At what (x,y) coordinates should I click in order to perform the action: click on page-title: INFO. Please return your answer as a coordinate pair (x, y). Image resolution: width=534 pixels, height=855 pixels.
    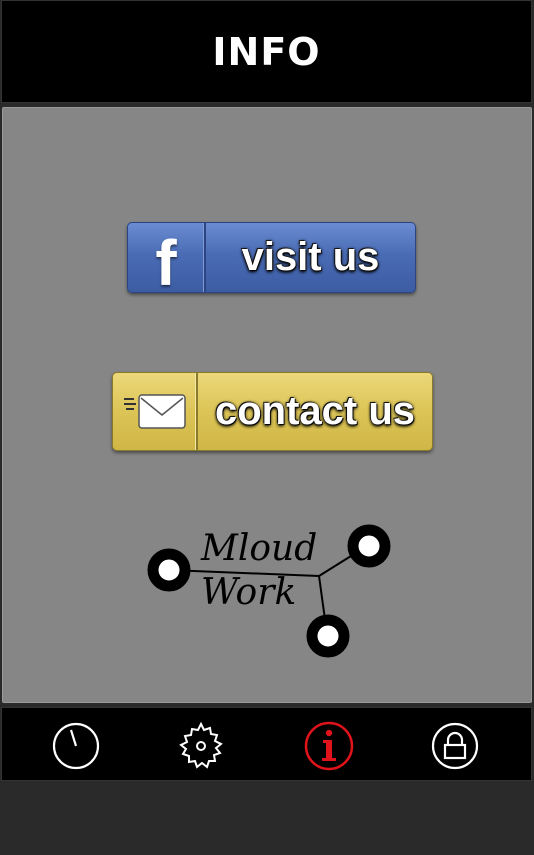
    Looking at the image, I should click on (266, 51).